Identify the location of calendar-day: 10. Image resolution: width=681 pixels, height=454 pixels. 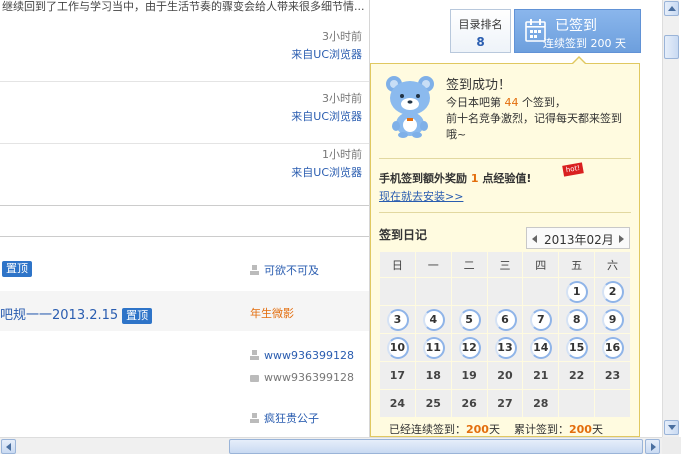
(397, 347).